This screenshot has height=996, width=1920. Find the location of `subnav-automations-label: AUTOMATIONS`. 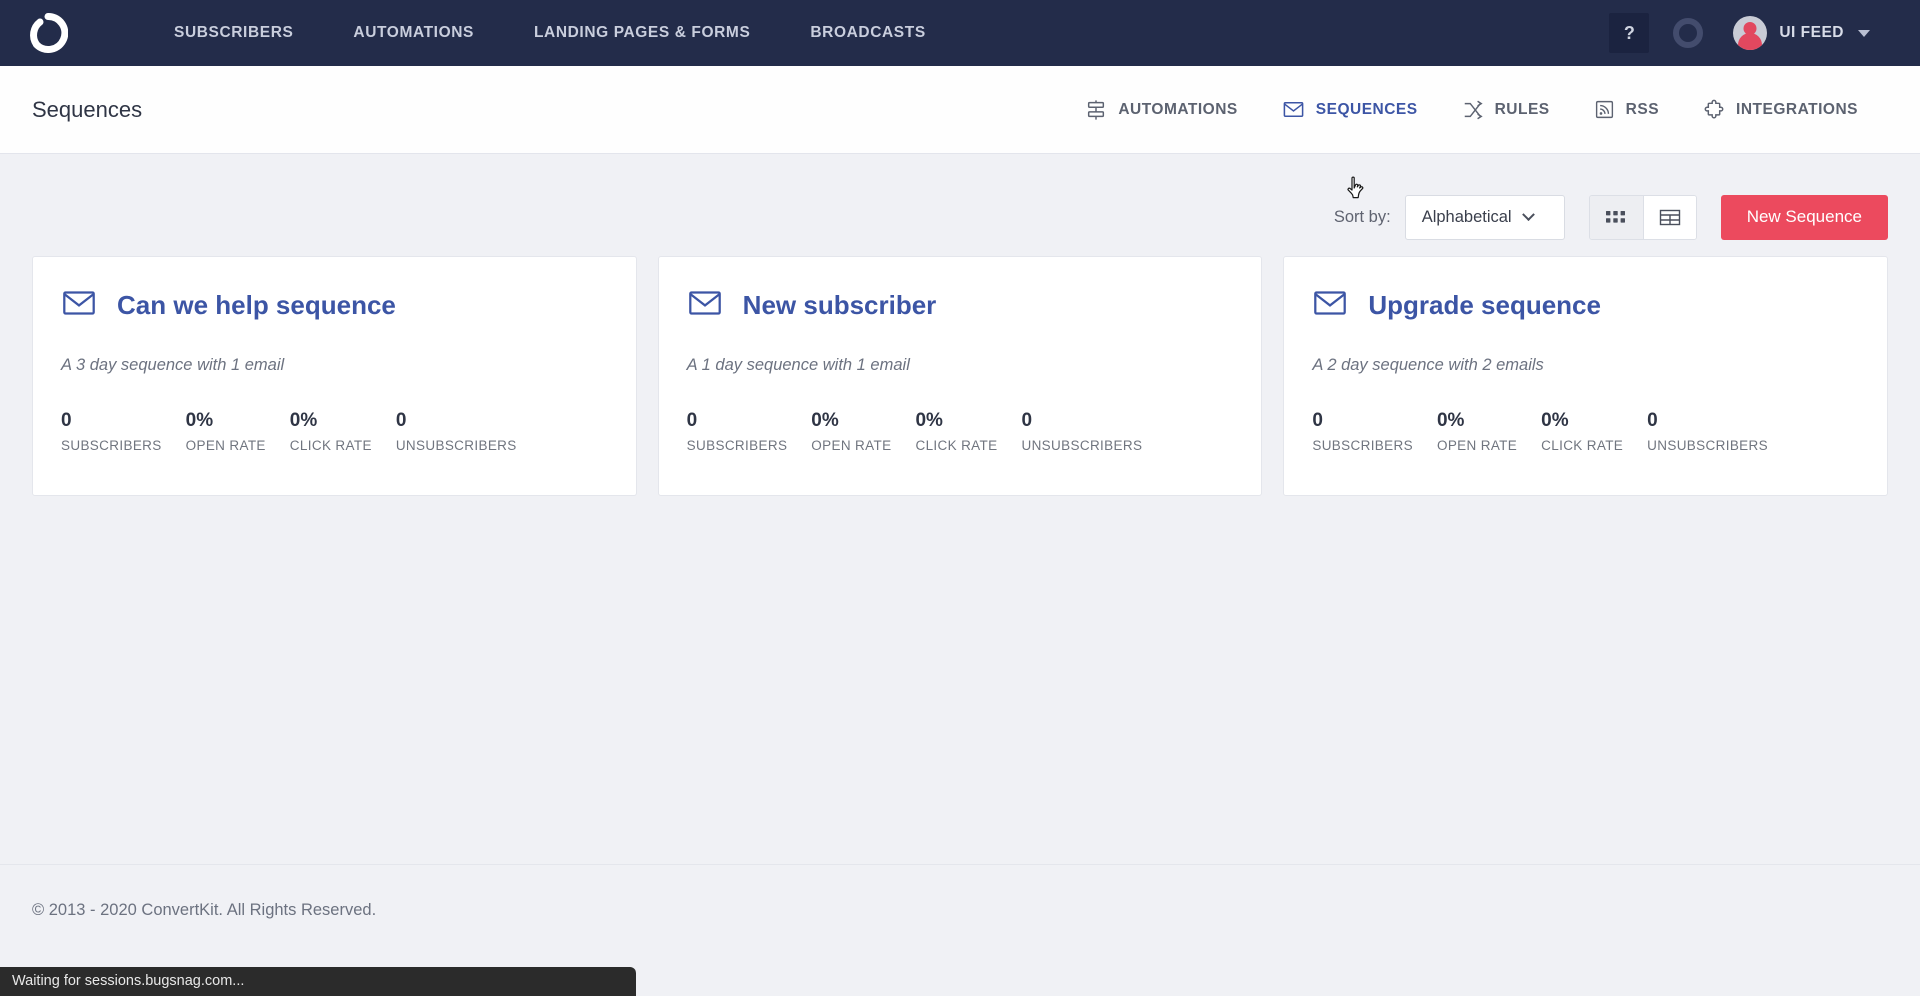

subnav-automations-label: AUTOMATIONS is located at coordinates (1178, 109).